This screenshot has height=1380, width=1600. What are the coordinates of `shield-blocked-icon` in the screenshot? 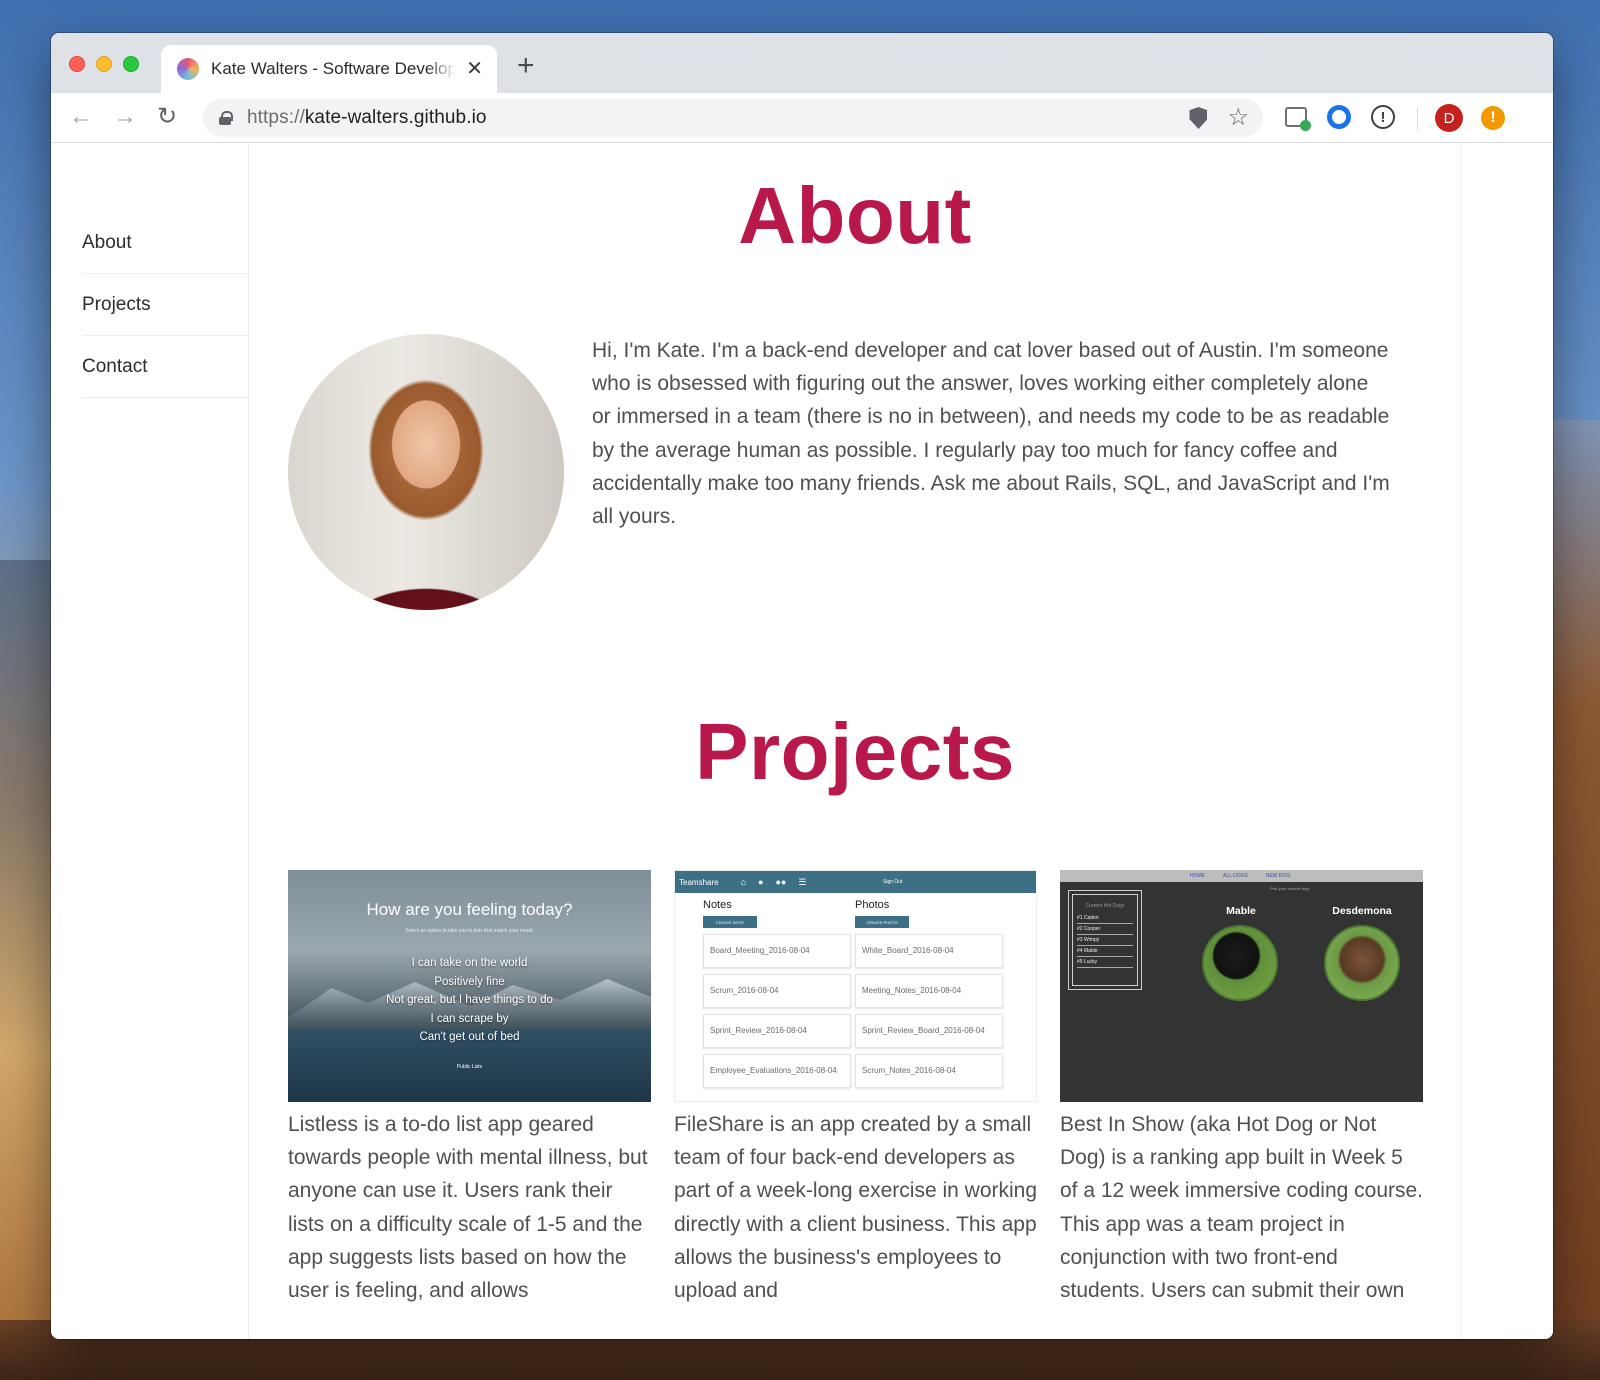 It's located at (1198, 118).